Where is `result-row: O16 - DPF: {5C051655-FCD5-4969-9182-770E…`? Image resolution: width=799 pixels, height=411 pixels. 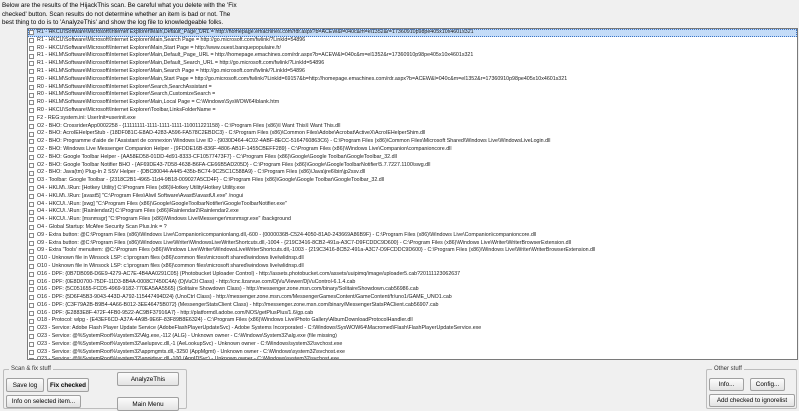
result-row: O16 - DPF: {5C051655-FCD5-4969-9182-770E… is located at coordinates (412, 290).